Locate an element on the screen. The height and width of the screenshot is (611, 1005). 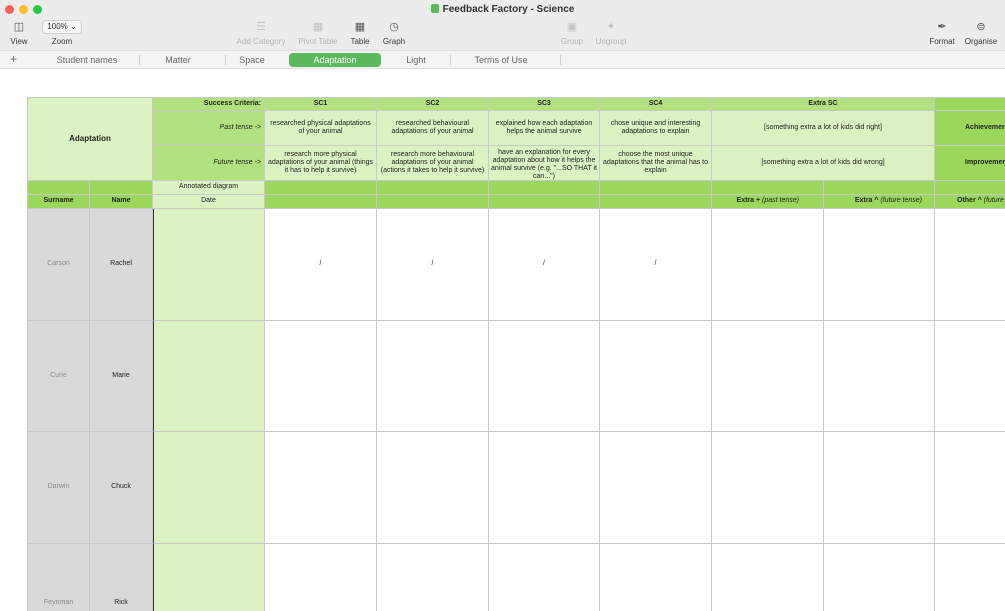
surname-cell: Curie is located at coordinates (58, 376).